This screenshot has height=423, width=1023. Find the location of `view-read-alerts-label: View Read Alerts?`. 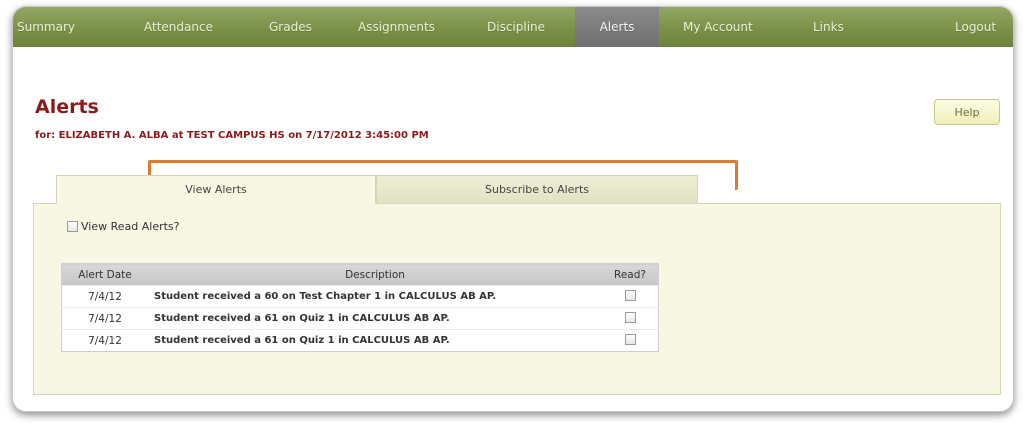

view-read-alerts-label: View Read Alerts? is located at coordinates (130, 226).